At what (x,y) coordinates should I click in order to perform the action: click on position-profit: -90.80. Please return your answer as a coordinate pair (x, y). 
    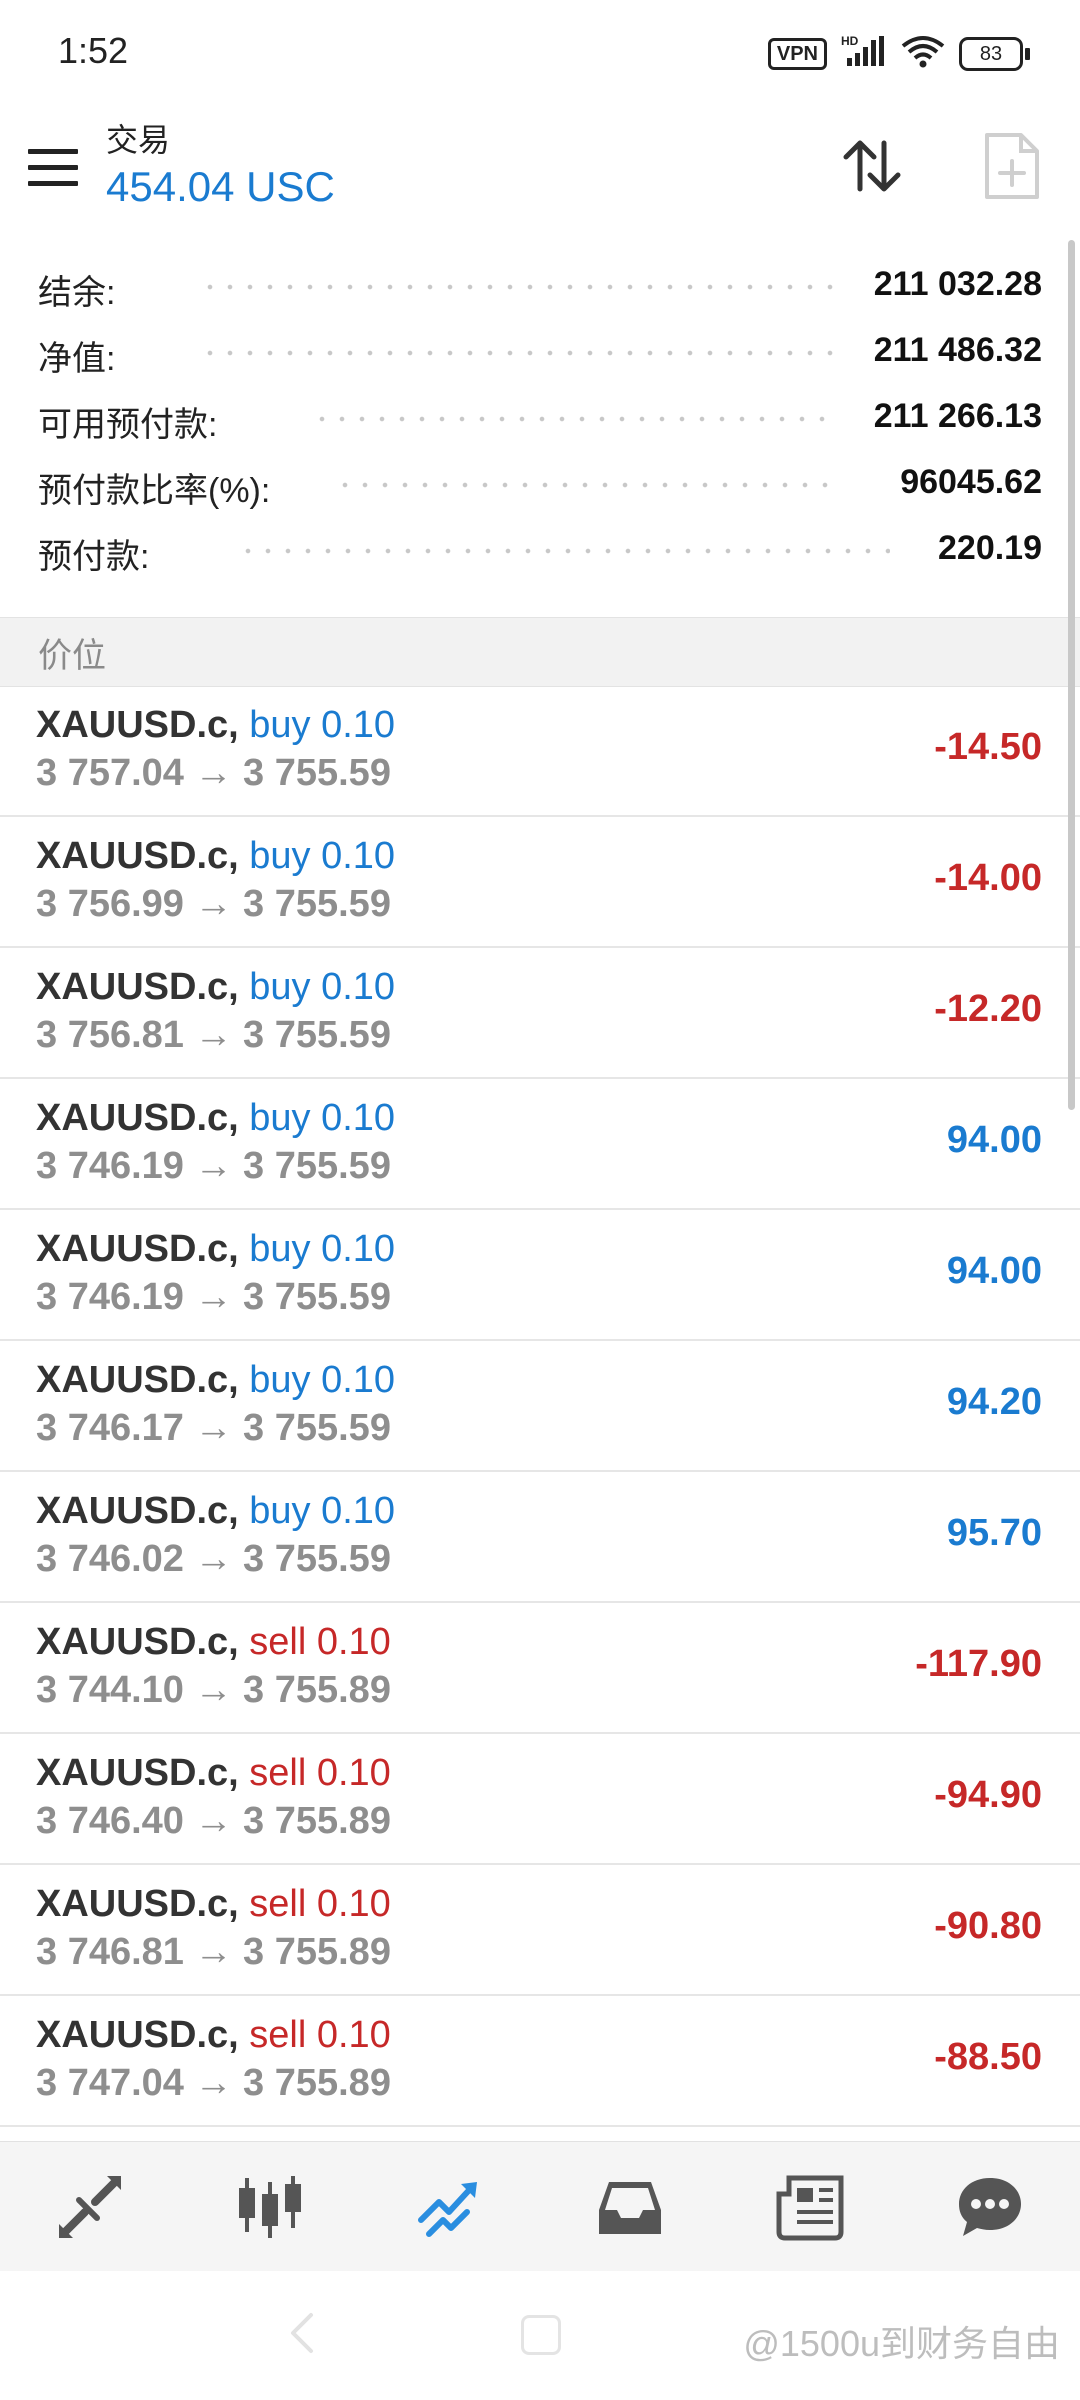
    Looking at the image, I should click on (988, 1926).